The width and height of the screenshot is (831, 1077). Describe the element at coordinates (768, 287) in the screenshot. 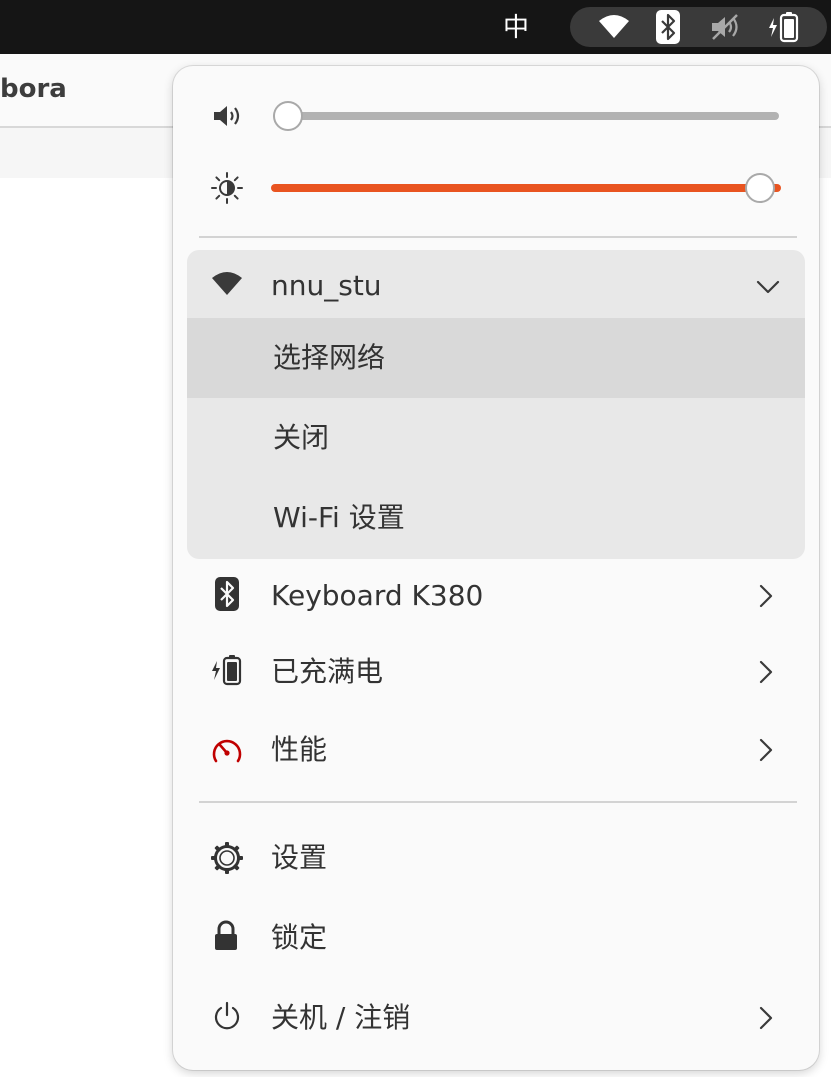

I see `chevron-down-icon` at that location.